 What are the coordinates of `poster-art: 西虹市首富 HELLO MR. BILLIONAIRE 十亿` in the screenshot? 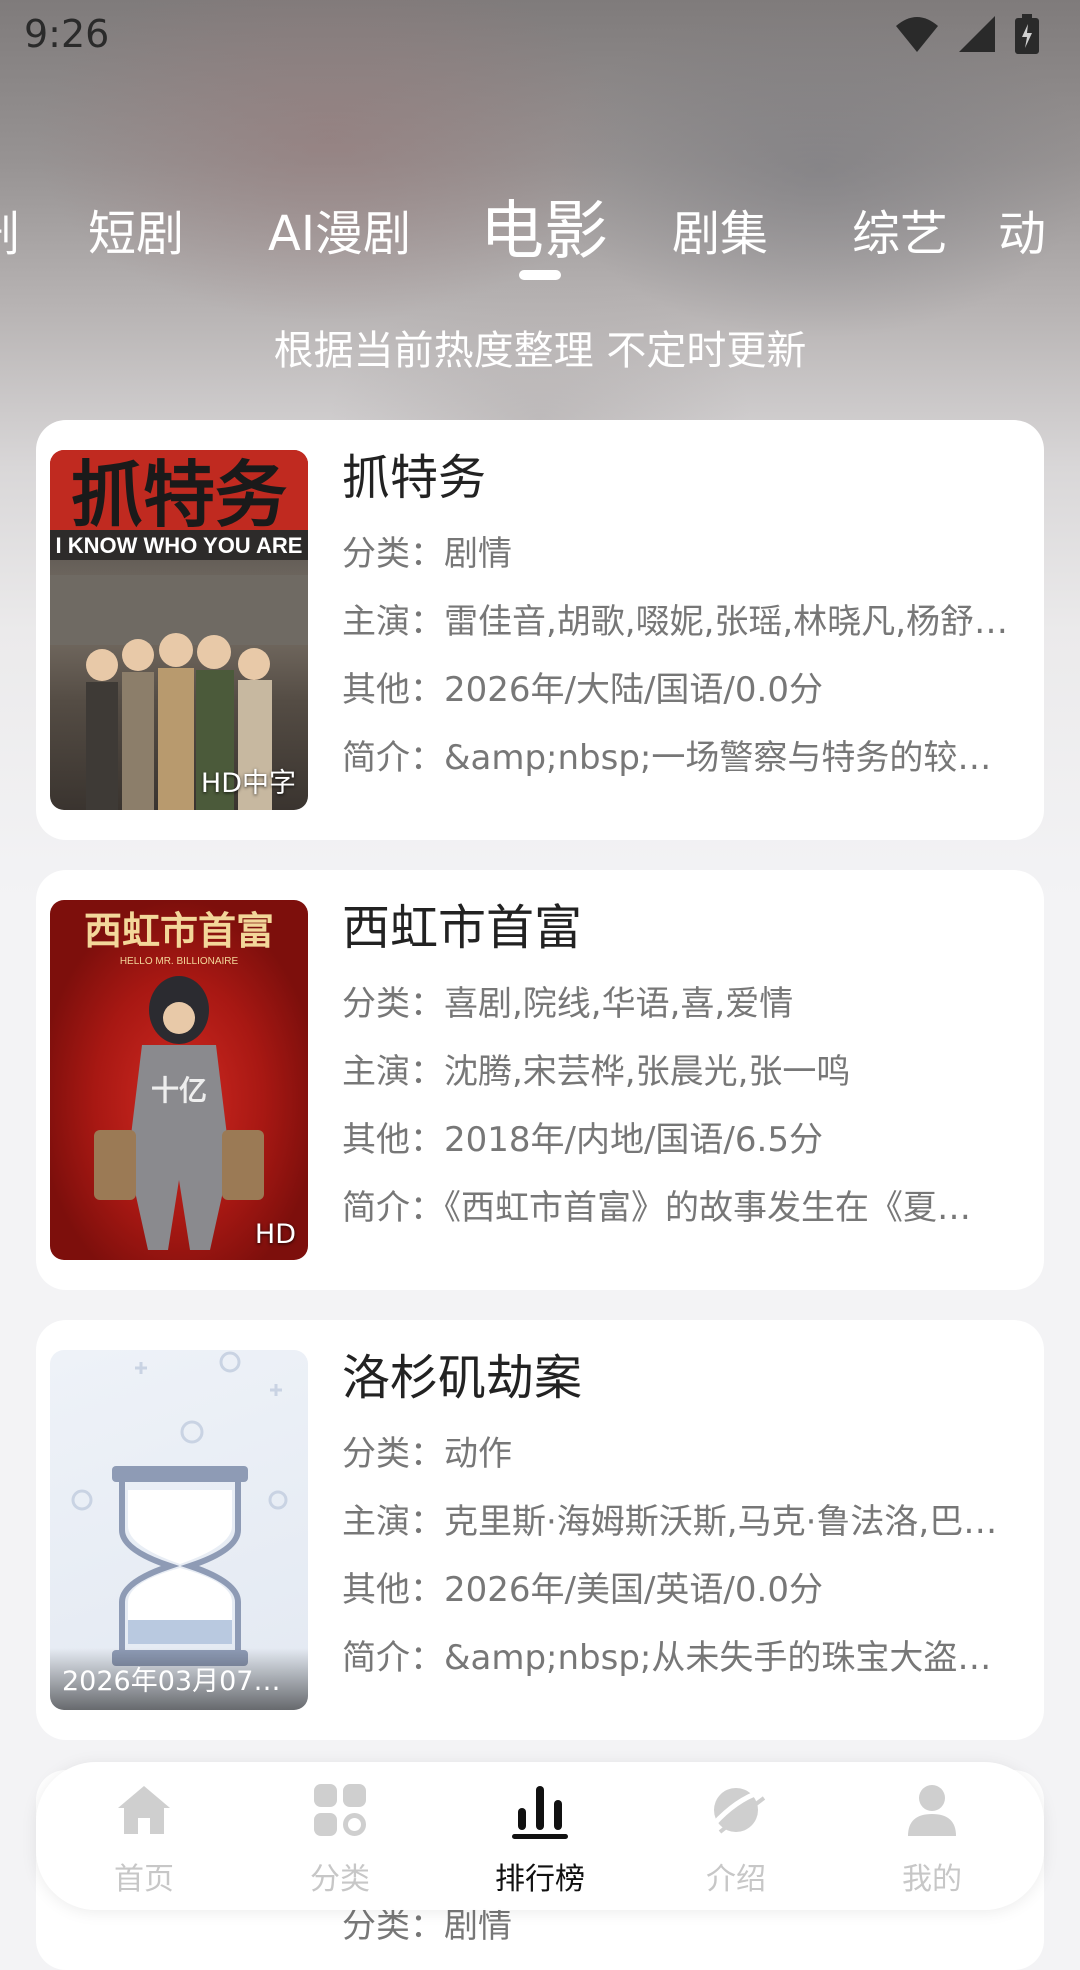 It's located at (179, 1079).